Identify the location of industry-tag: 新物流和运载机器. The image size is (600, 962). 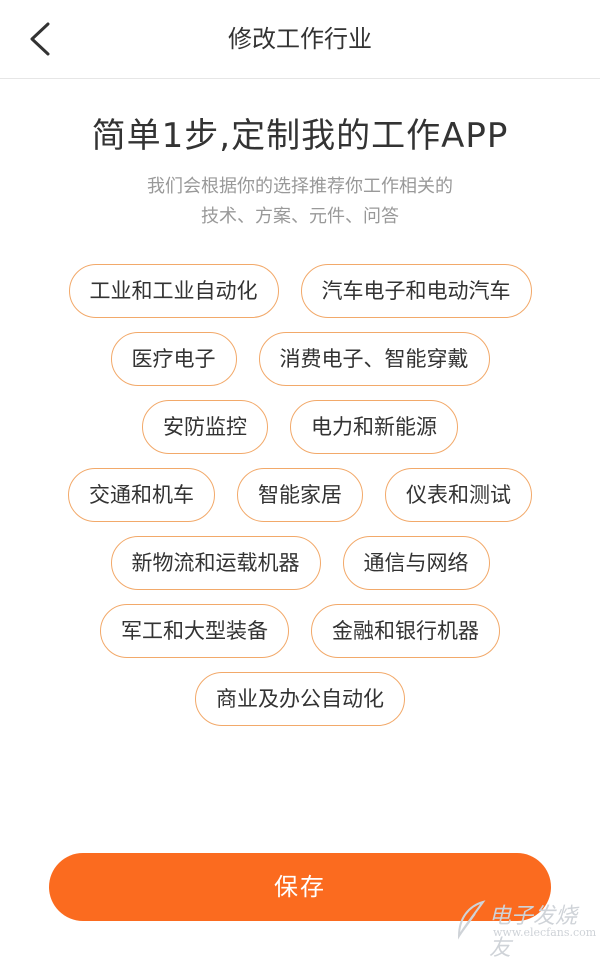
(215, 563).